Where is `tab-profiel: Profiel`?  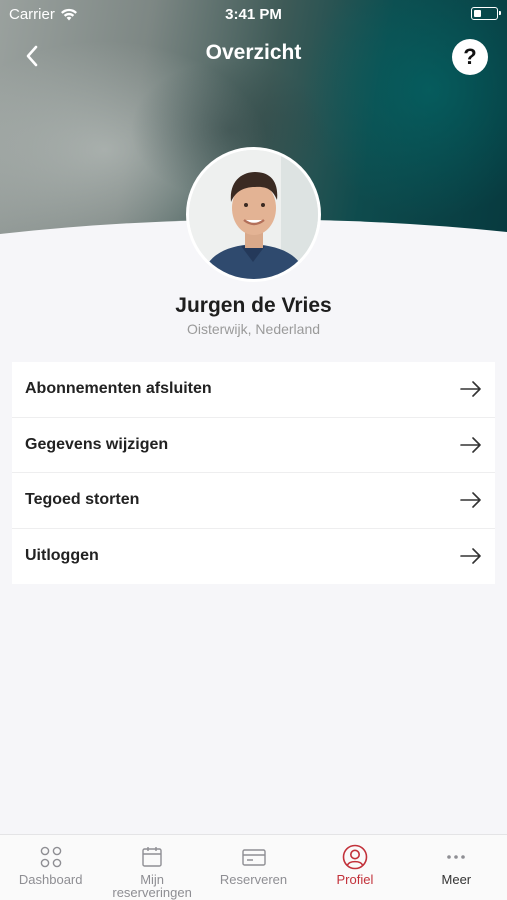
tab-profiel: Profiel is located at coordinates (354, 867).